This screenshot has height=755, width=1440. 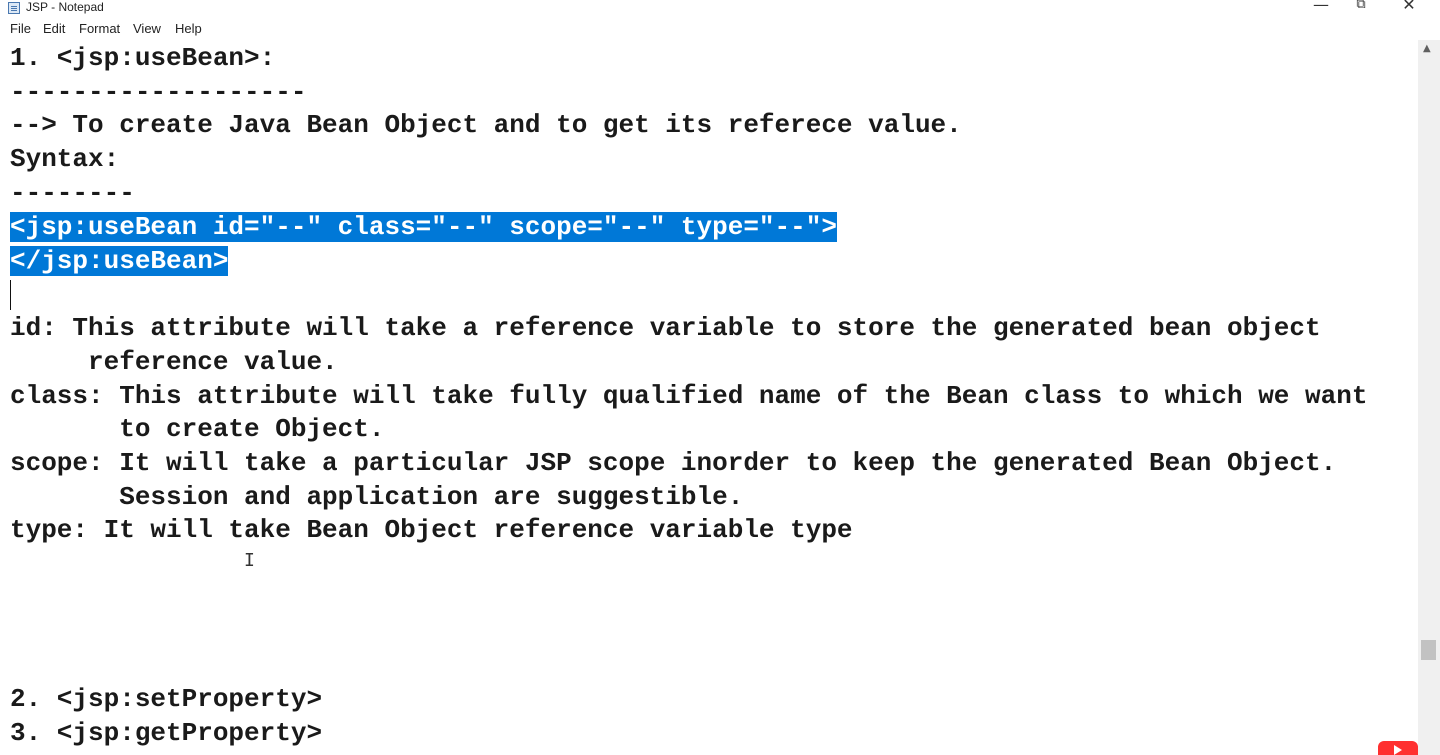 I want to click on menu-format: Format, so click(x=99, y=29).